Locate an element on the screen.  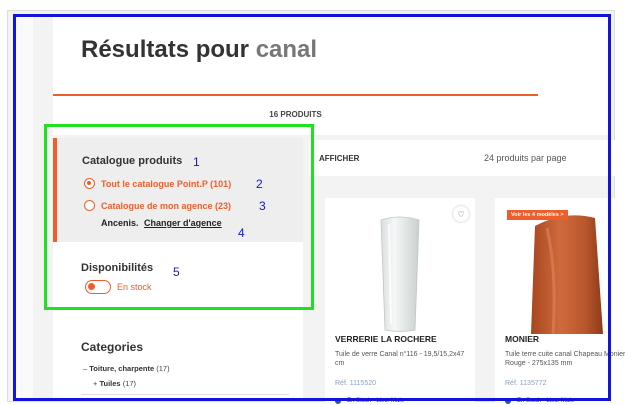
search-query: canal is located at coordinates (286, 49).